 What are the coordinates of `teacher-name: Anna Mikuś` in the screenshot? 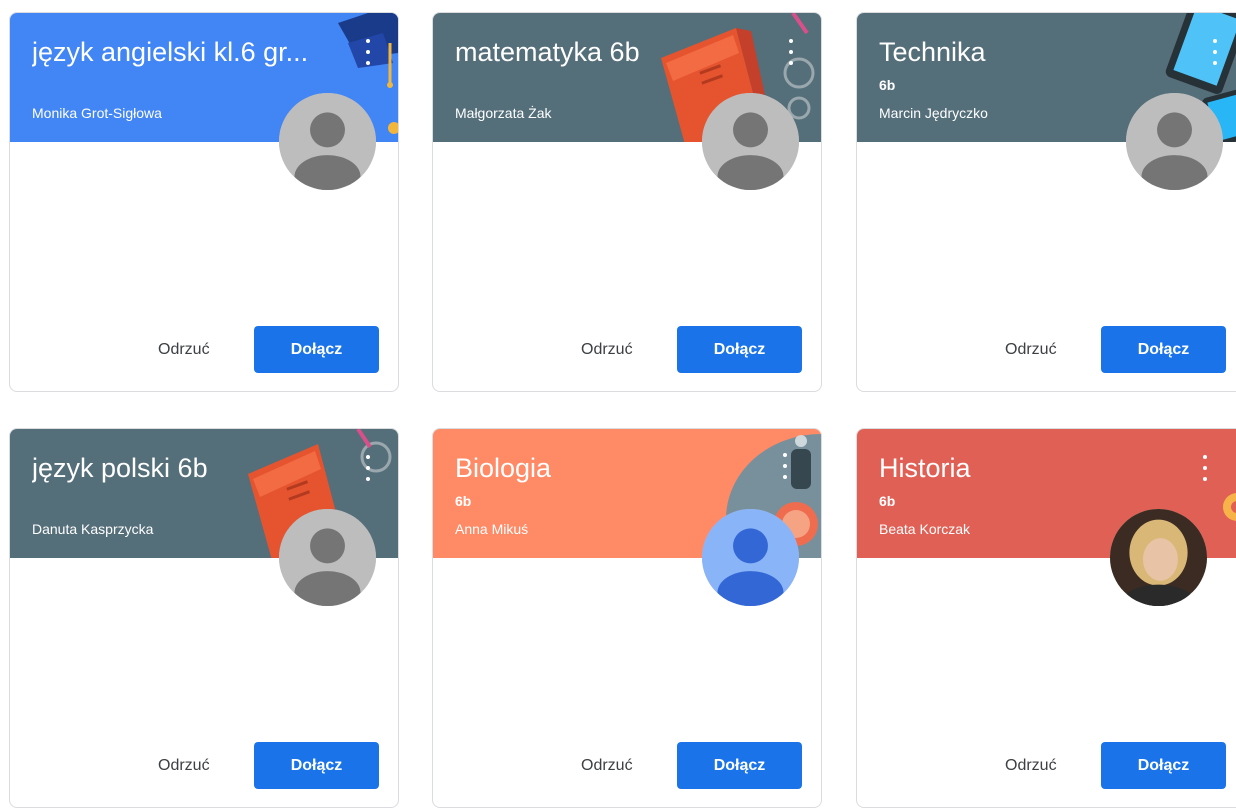 It's located at (492, 529).